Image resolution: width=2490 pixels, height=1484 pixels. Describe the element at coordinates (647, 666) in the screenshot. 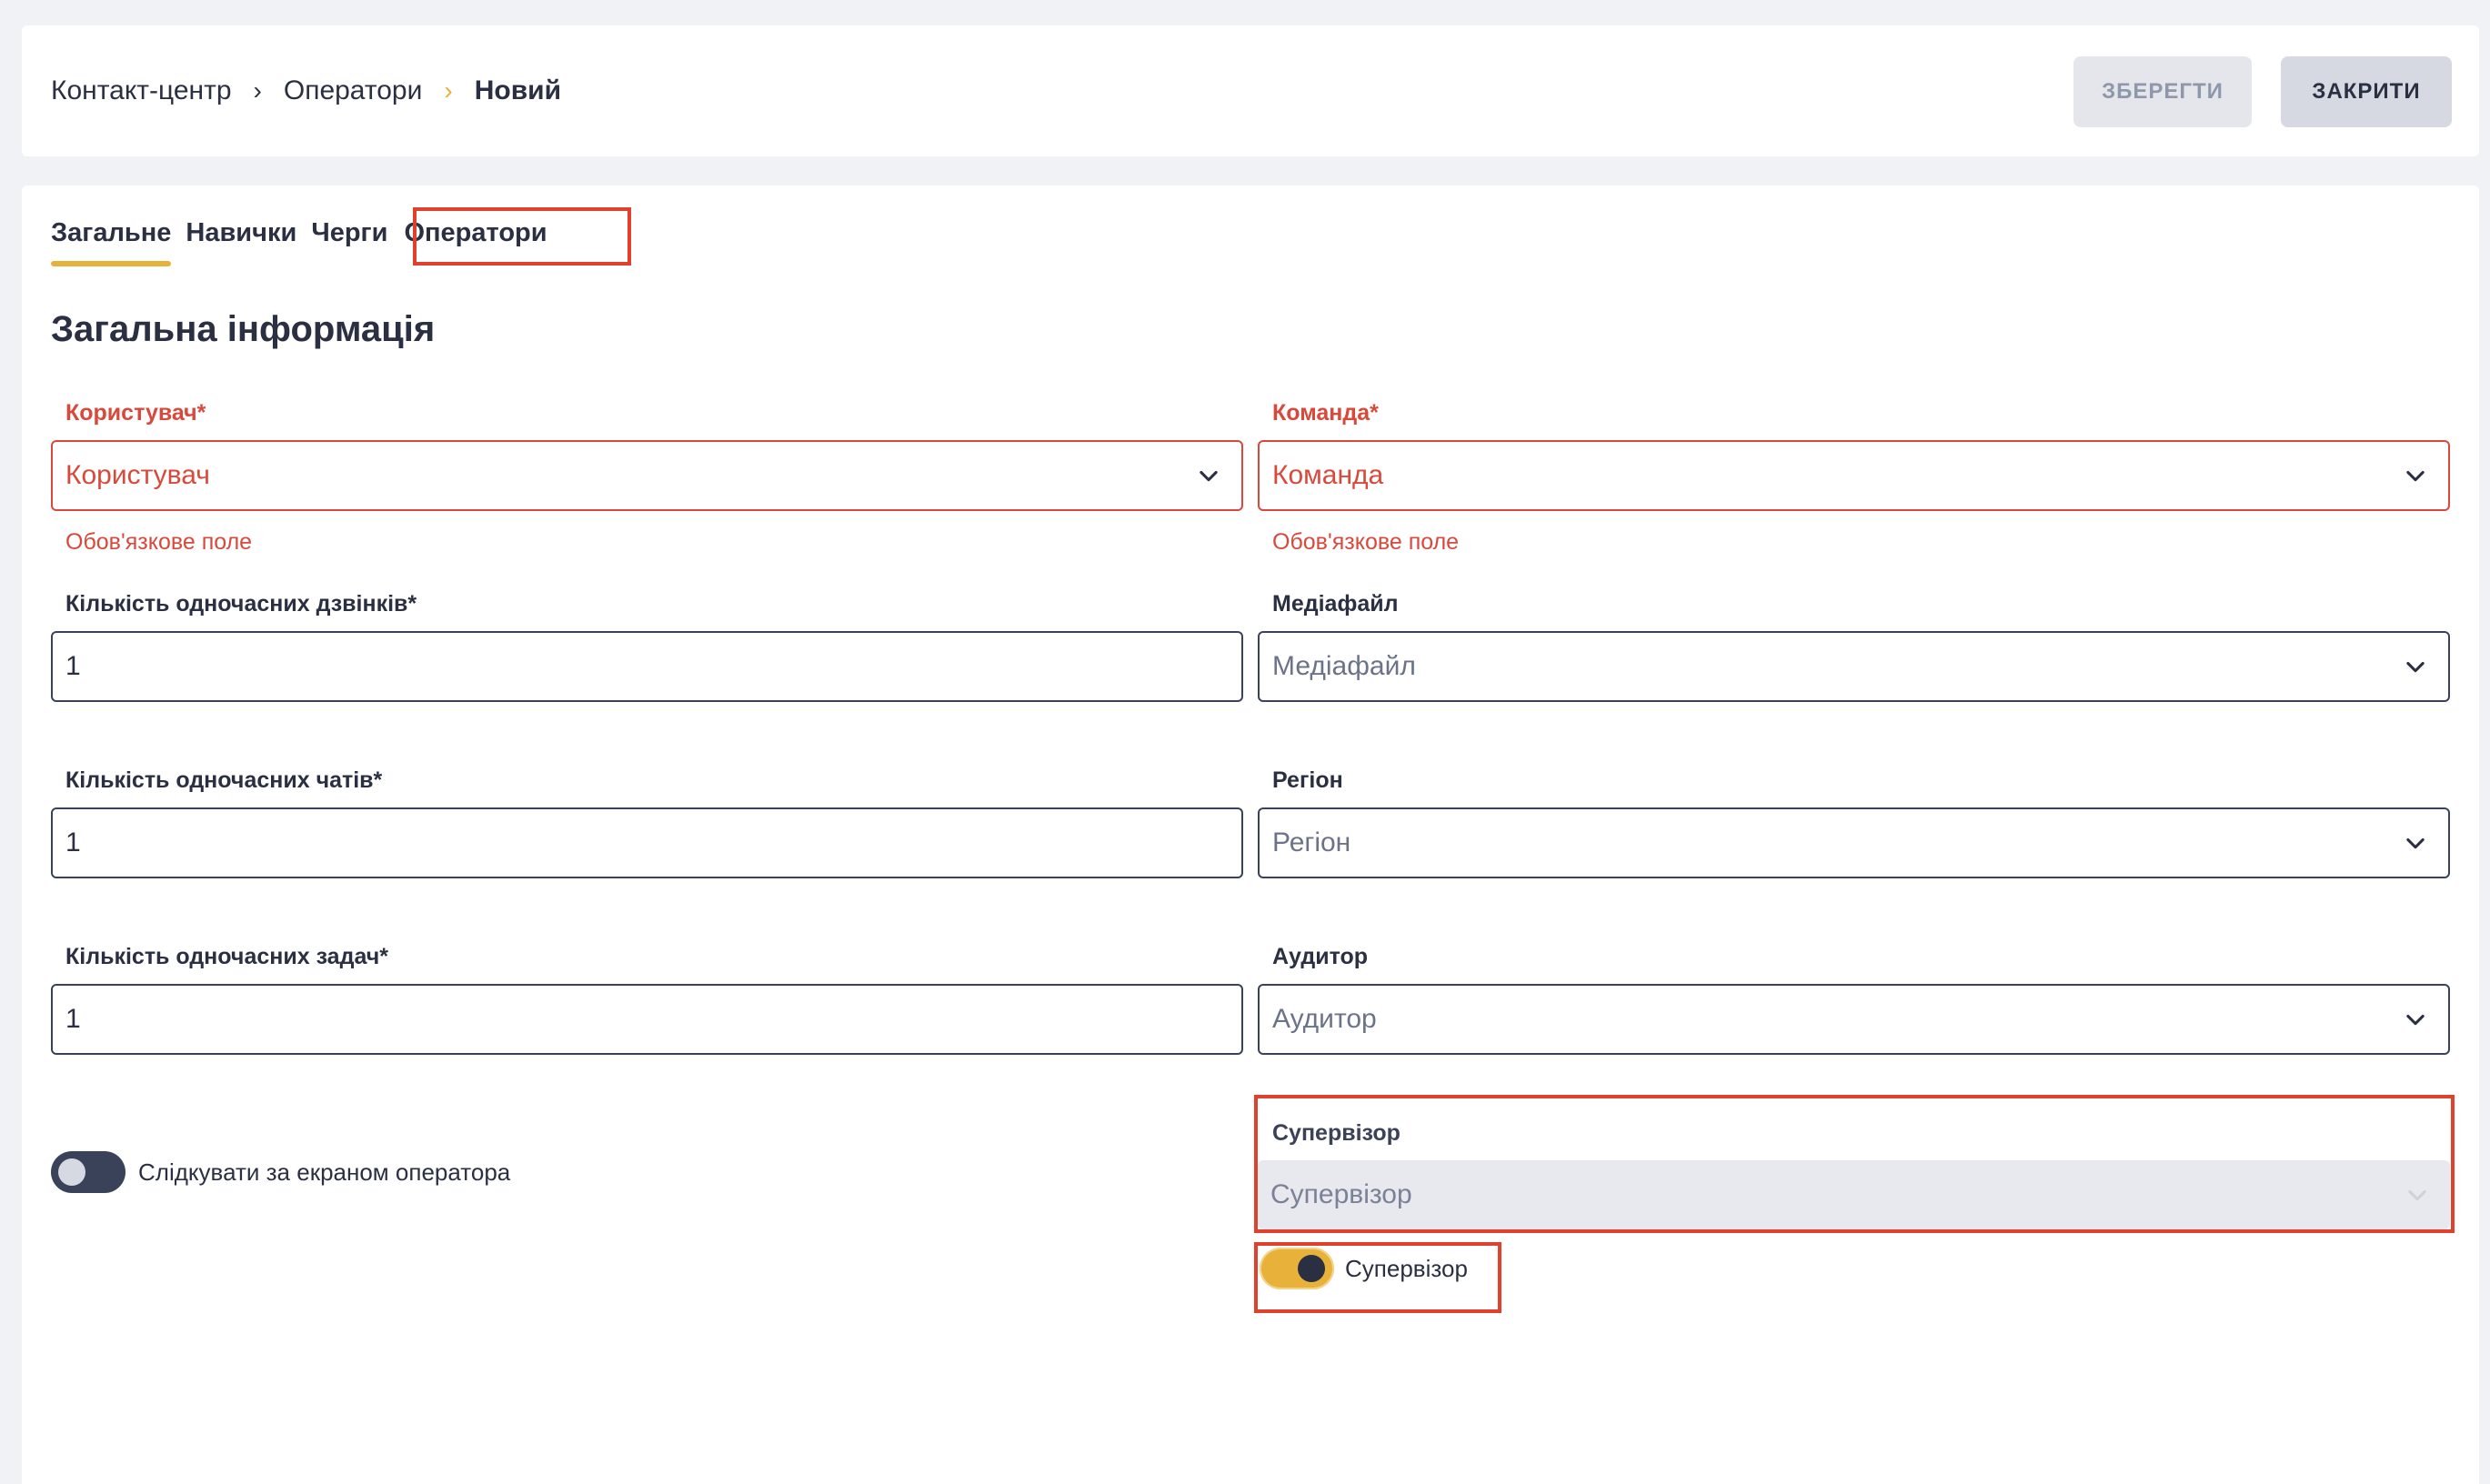

I see `simultaneous-calls-input: 1` at that location.